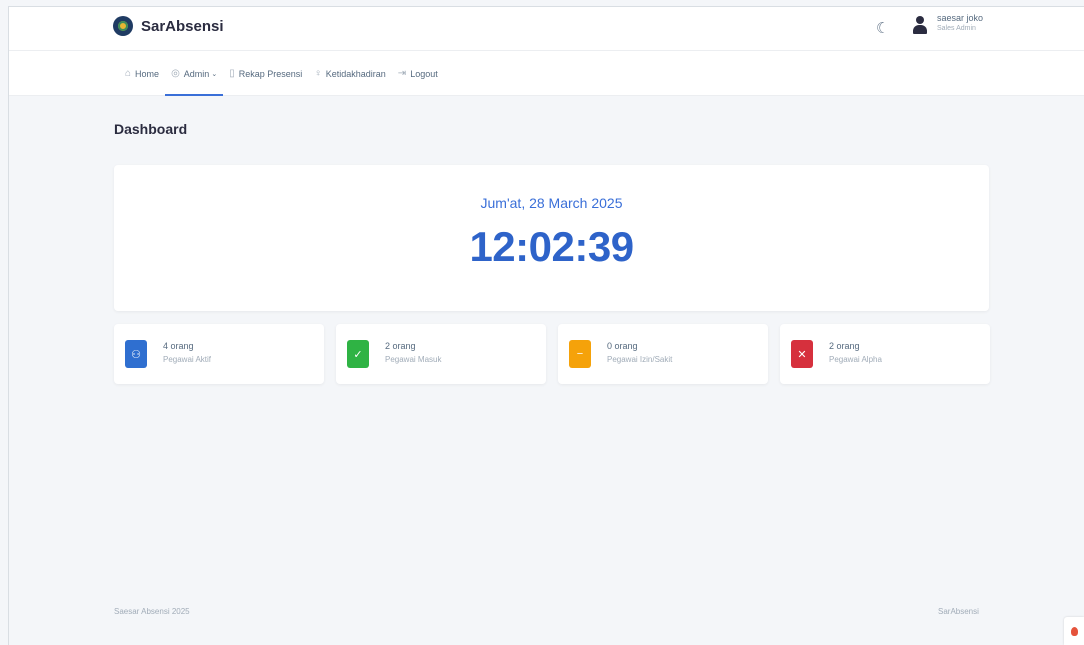  What do you see at coordinates (960, 18) in the screenshot?
I see `user-name: saesar joko` at bounding box center [960, 18].